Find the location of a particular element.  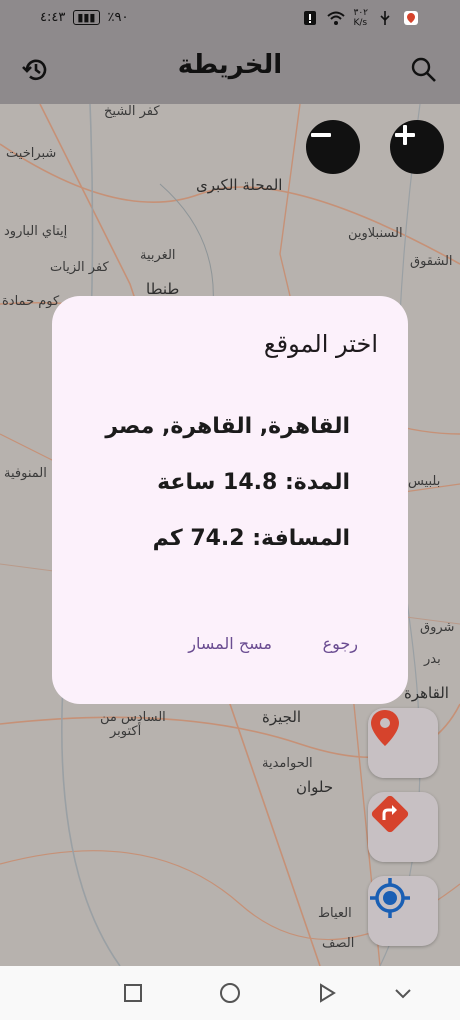

map-label: أكتوبر is located at coordinates (126, 731).